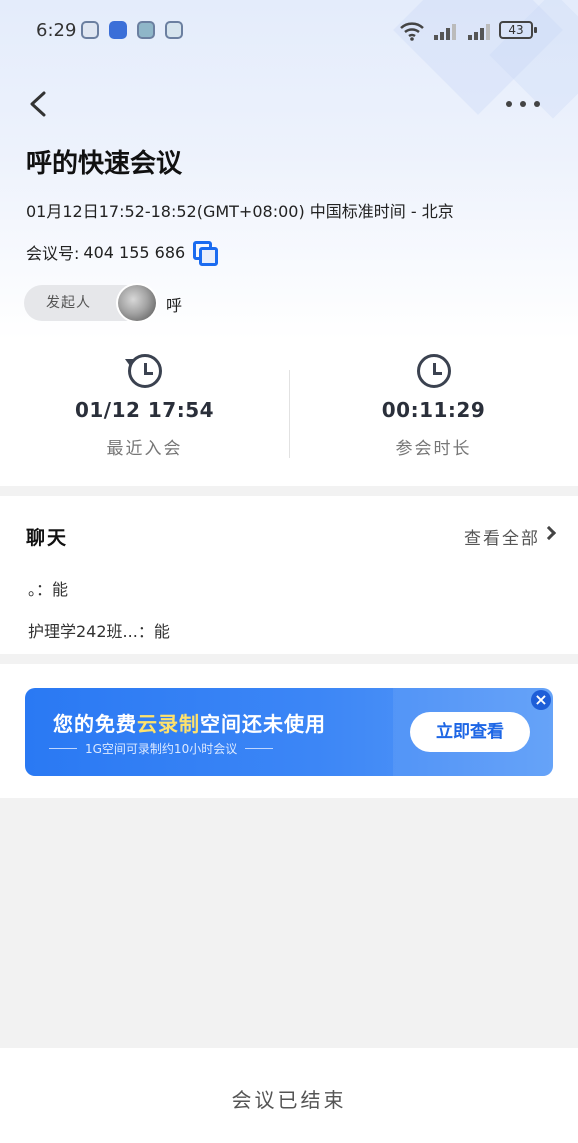  I want to click on last-join-label: 最近入会, so click(144, 449).